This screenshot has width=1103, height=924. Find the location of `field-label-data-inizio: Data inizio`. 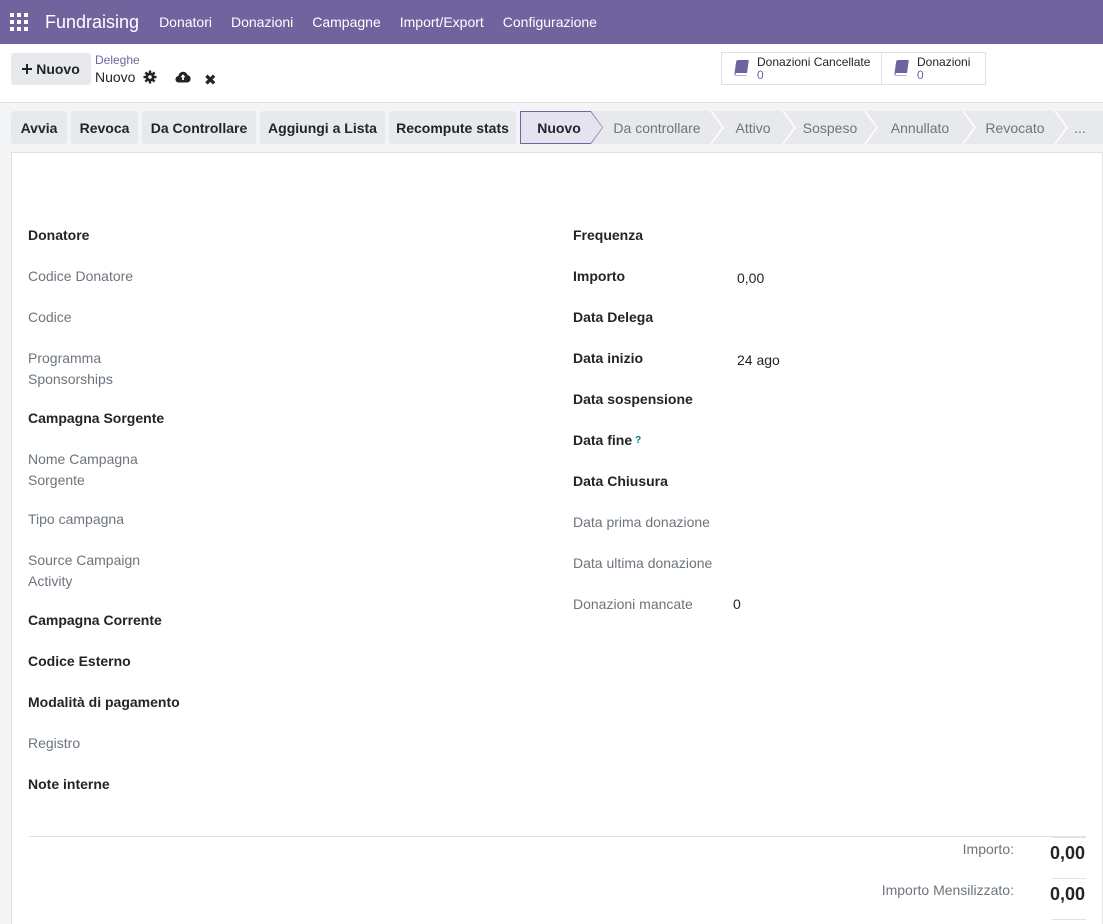

field-label-data-inizio: Data inizio is located at coordinates (608, 358).